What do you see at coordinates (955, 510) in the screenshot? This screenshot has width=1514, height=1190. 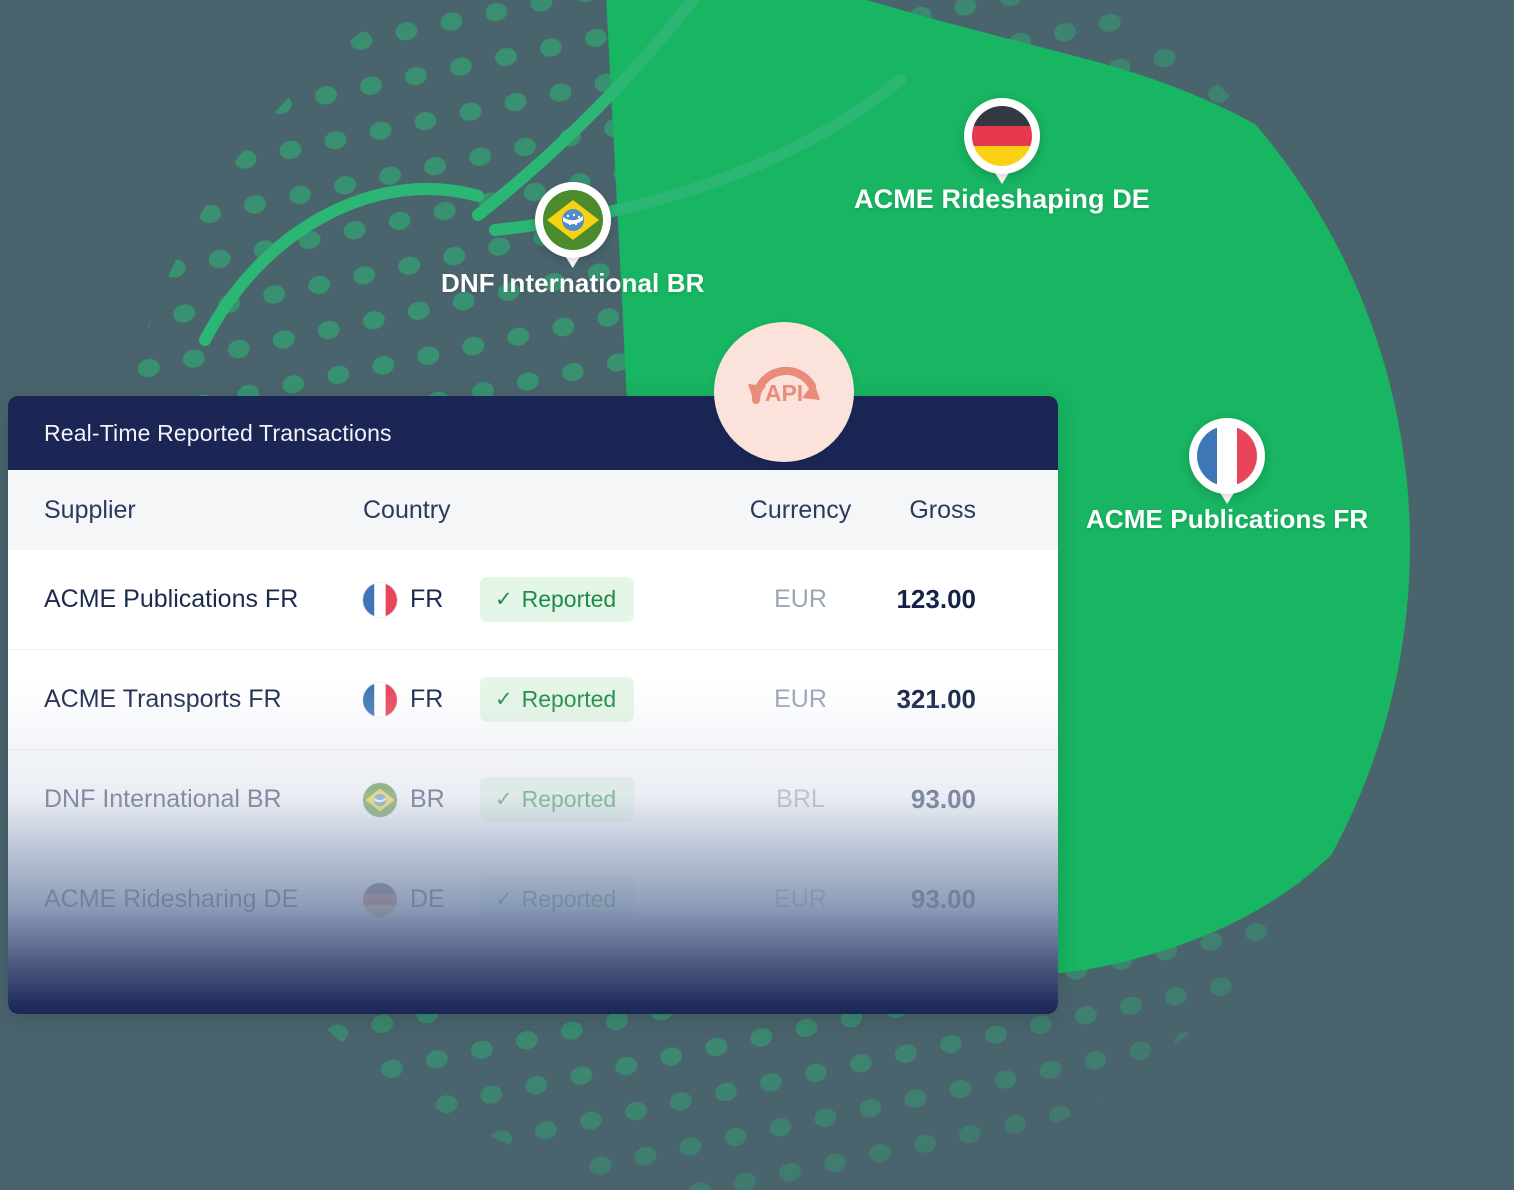 I see `column-header-gross: Gross` at bounding box center [955, 510].